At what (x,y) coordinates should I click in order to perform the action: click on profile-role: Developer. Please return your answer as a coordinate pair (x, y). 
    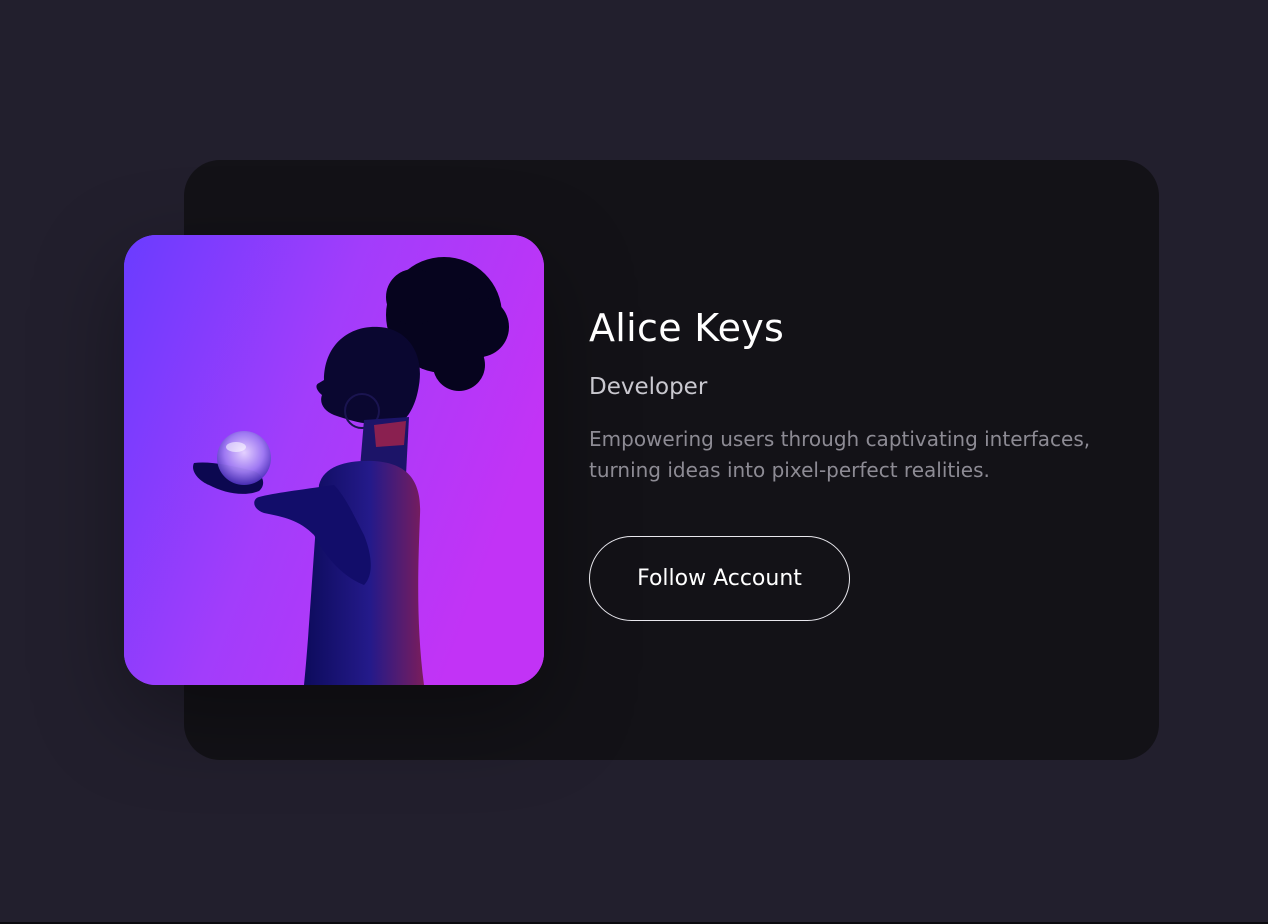
    Looking at the image, I should click on (648, 387).